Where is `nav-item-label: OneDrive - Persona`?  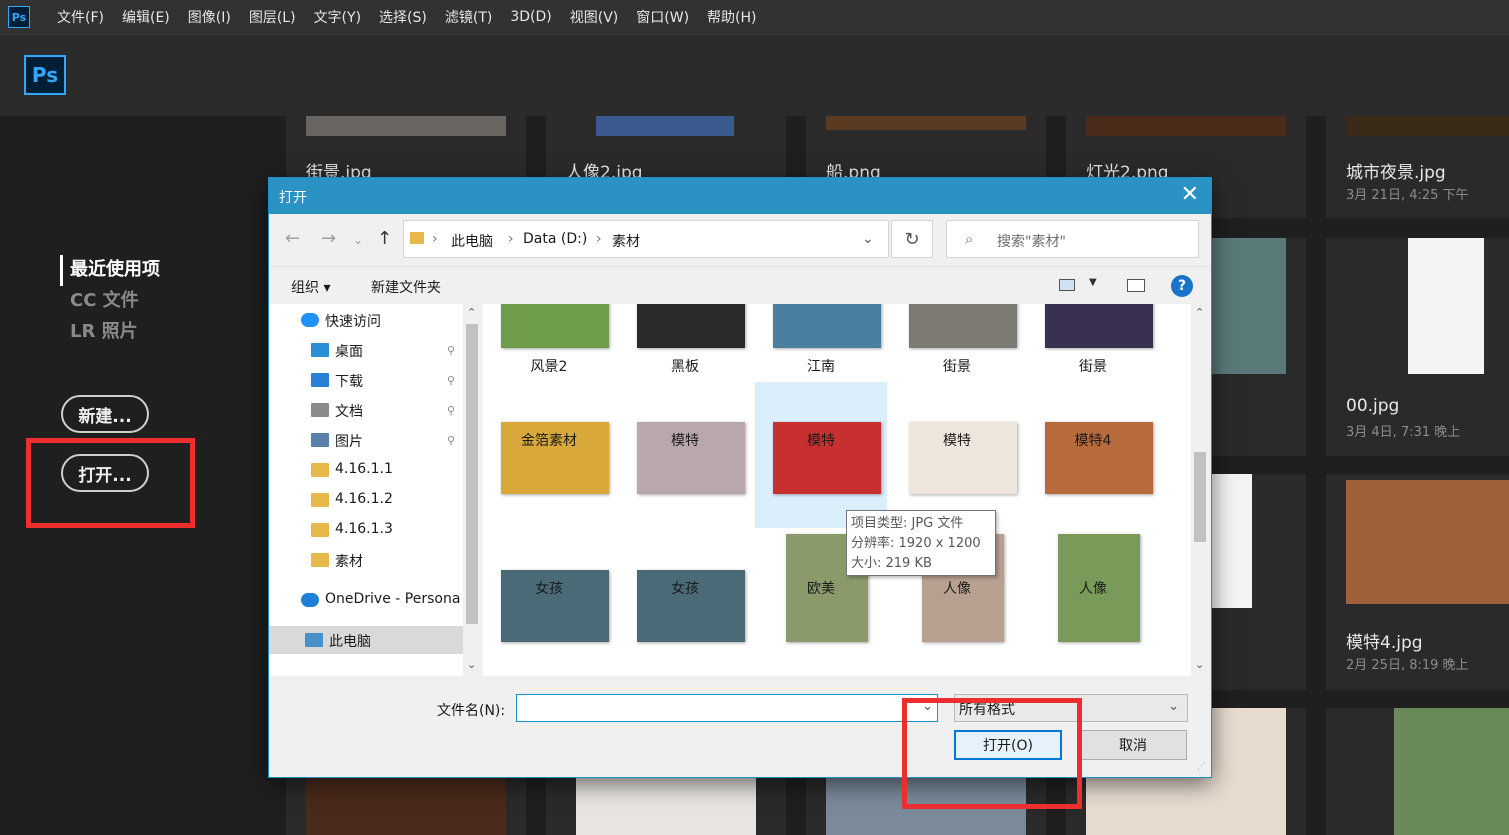
nav-item-label: OneDrive - Persona is located at coordinates (393, 599).